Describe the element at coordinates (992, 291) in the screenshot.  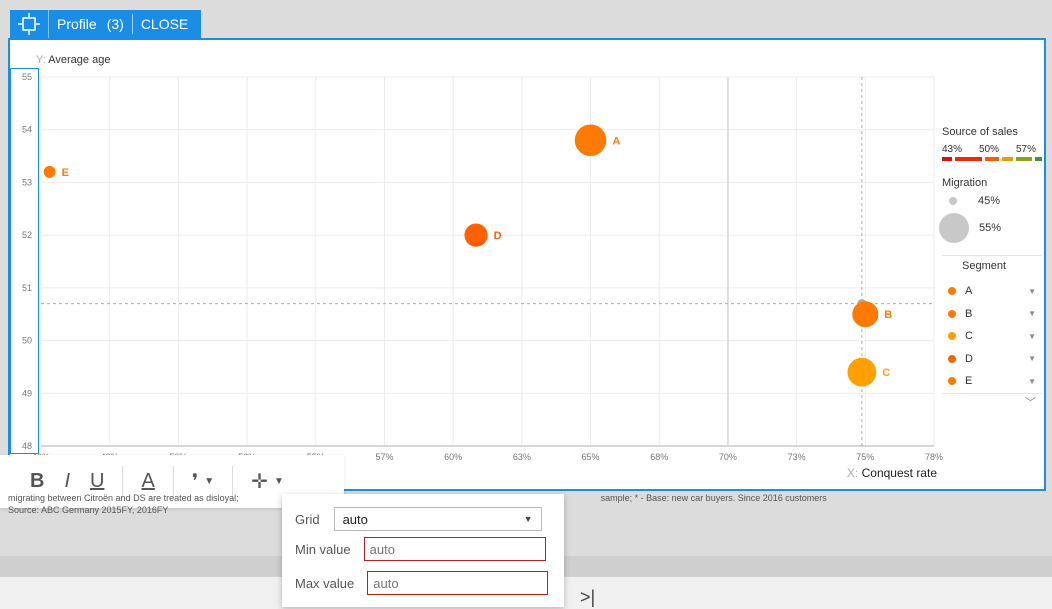
I see `segment-item: A ▼` at that location.